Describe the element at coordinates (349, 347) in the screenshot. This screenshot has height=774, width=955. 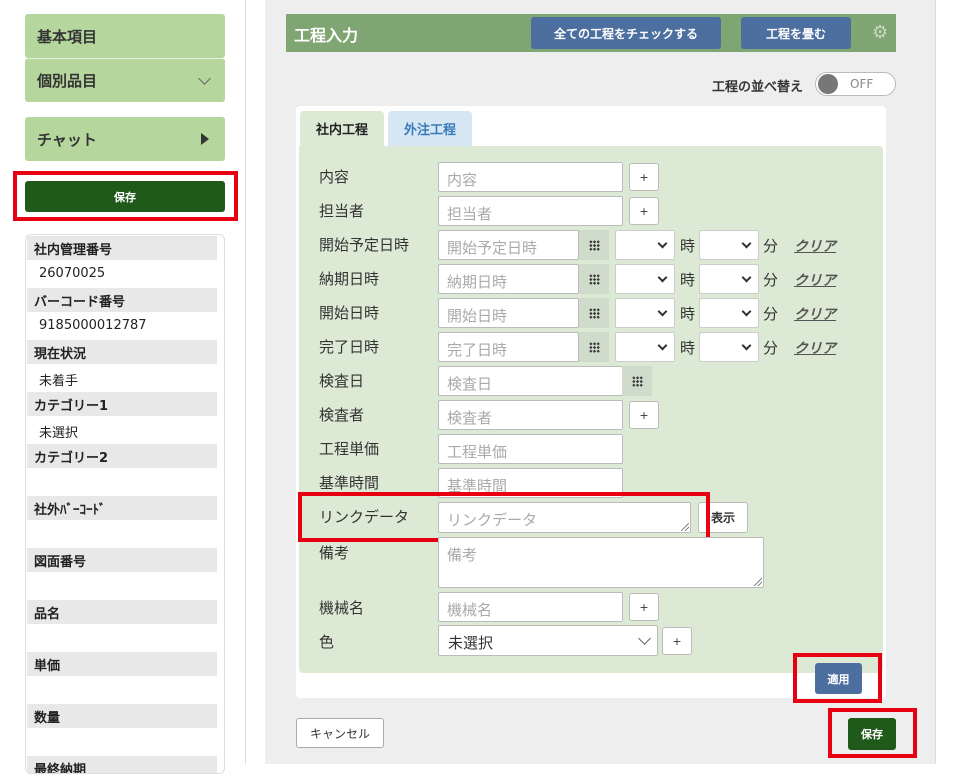
I see `end-label: 完了日時` at that location.